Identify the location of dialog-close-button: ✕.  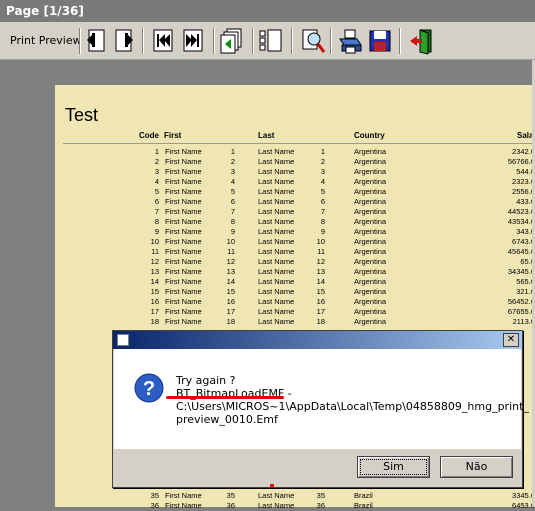
(511, 340).